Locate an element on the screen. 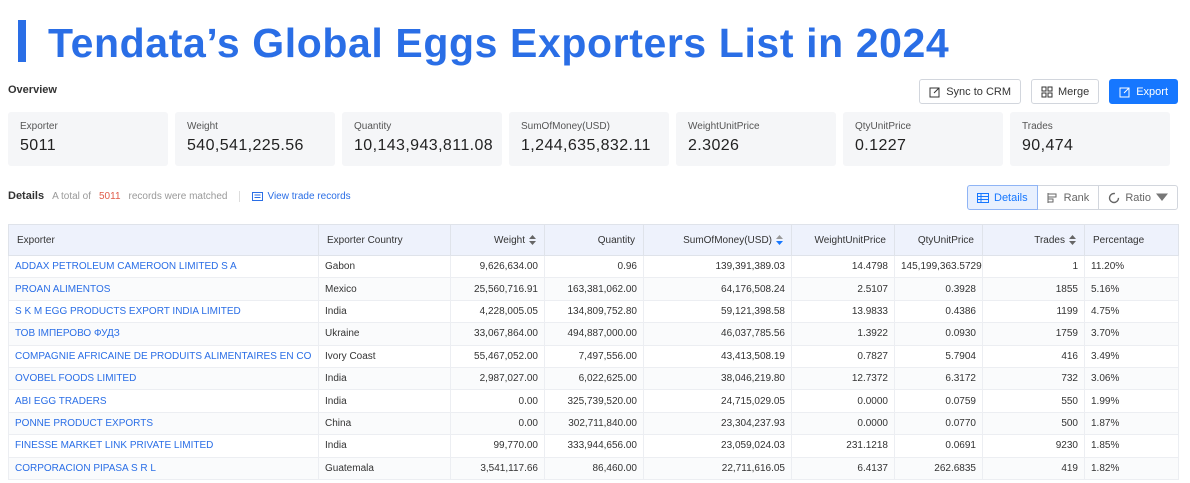 This screenshot has height=483, width=1190. stat-sum-of-money: SumOfMoney(USD) 1,244,635,832.11 is located at coordinates (589, 139).